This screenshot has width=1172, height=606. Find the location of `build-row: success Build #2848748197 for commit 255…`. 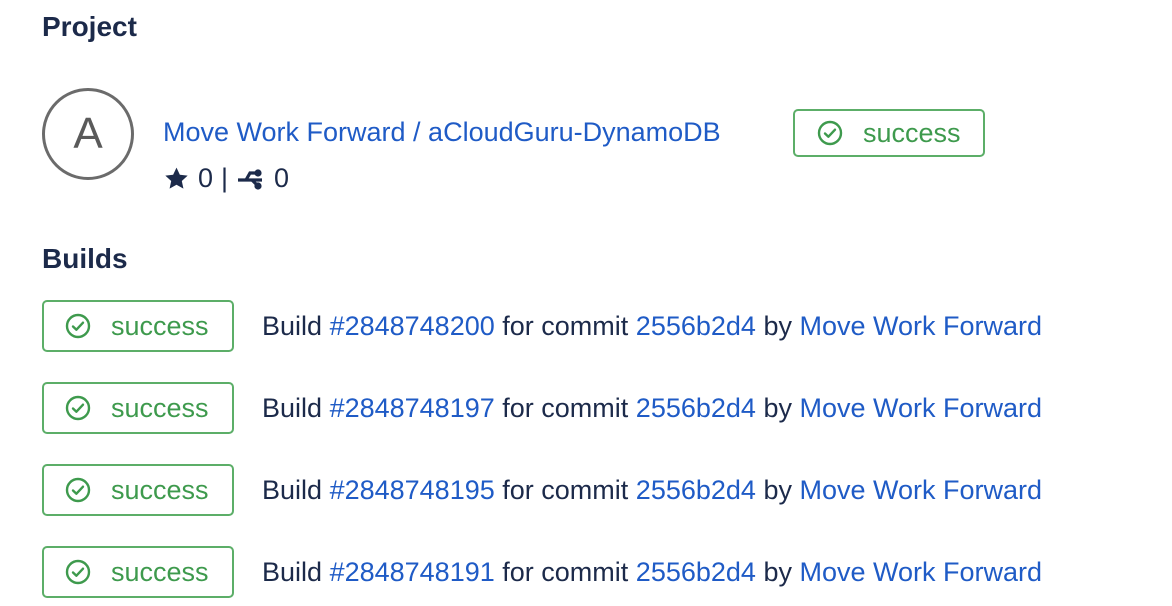

build-row: success Build #2848748197 for commit 255… is located at coordinates (602, 408).